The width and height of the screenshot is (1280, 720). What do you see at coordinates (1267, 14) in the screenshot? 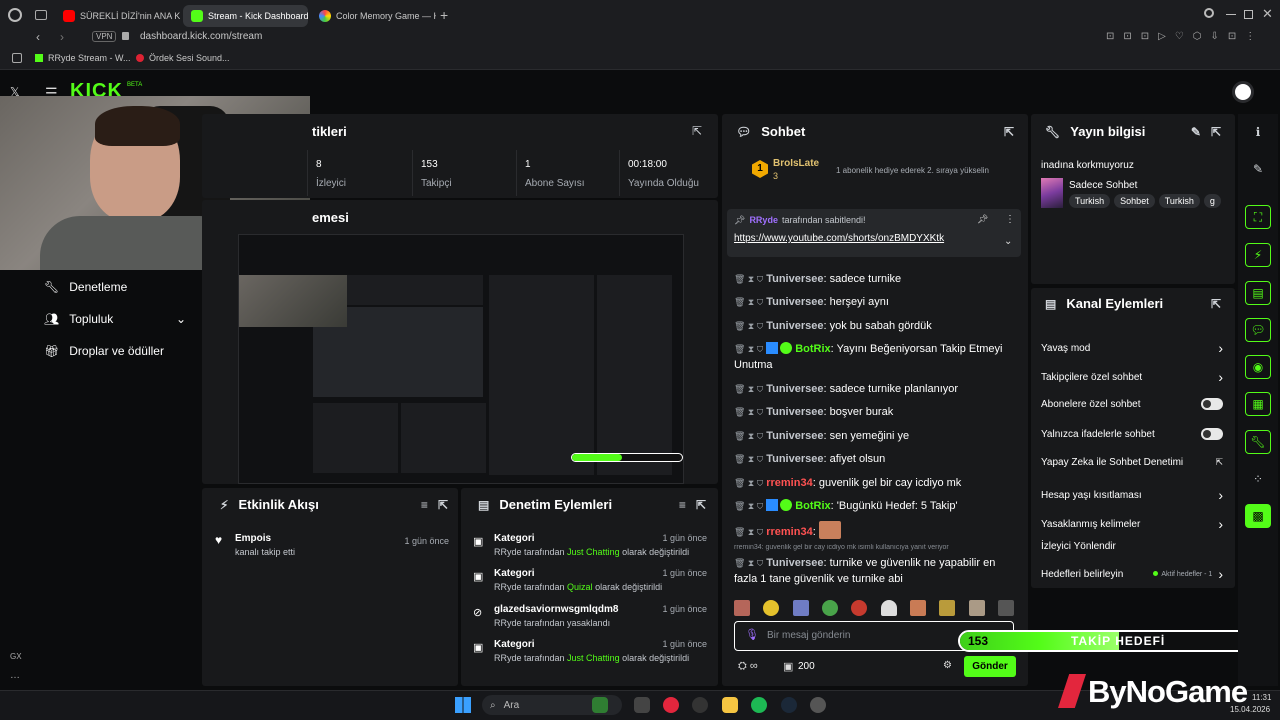
I see `close-window-button: ✕` at bounding box center [1267, 14].